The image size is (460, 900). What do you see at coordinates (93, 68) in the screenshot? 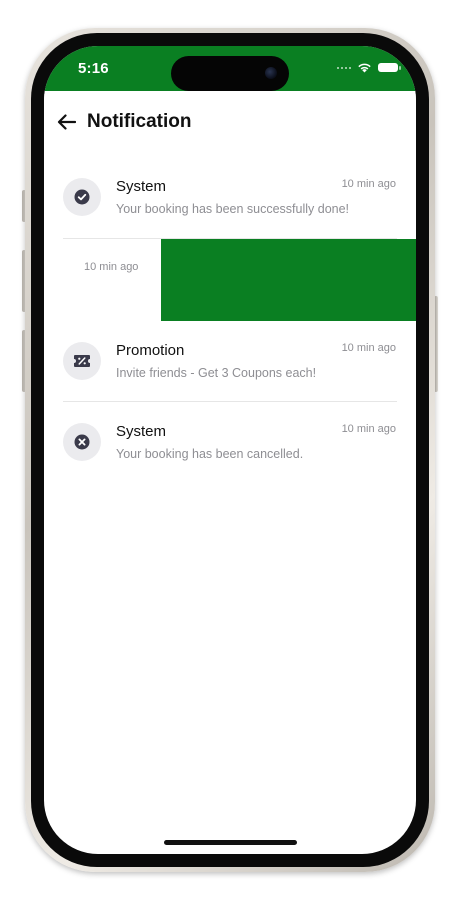
I see `status-time: 5:16` at bounding box center [93, 68].